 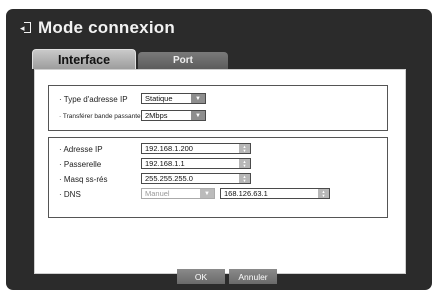 I want to click on bandwidth-select: 2Mbps ▼, so click(x=173, y=115).